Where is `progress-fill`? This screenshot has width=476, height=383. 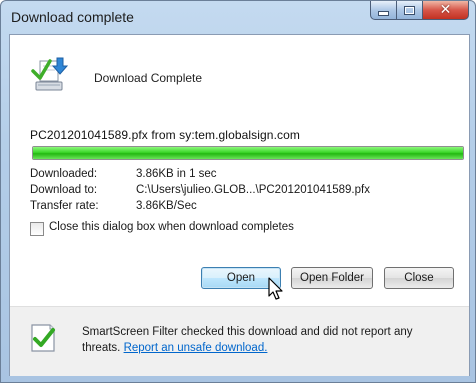
progress-fill is located at coordinates (248, 153).